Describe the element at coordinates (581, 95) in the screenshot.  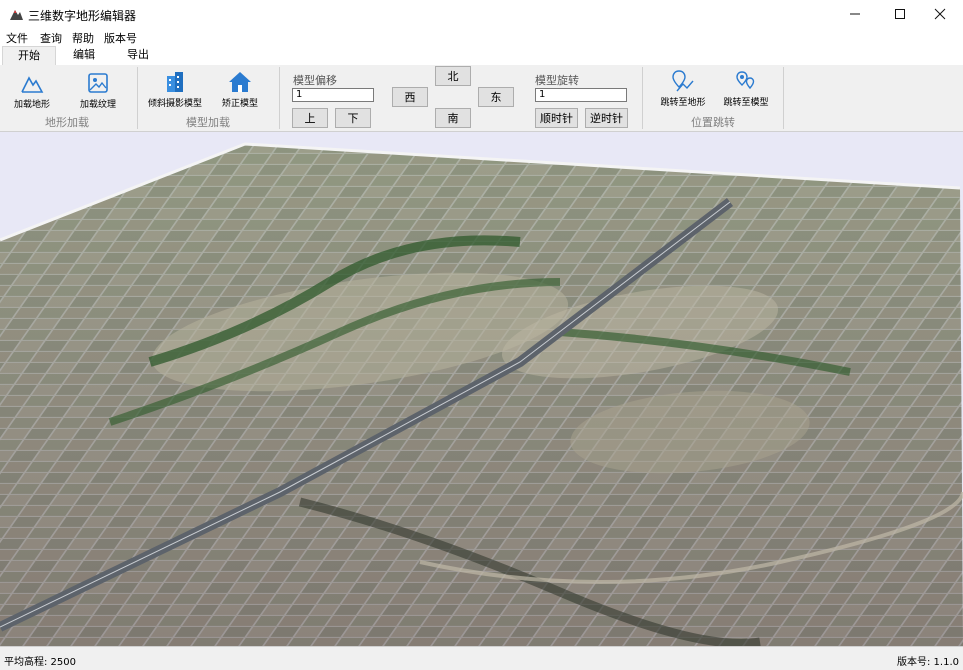
I see `rotate-input` at that location.